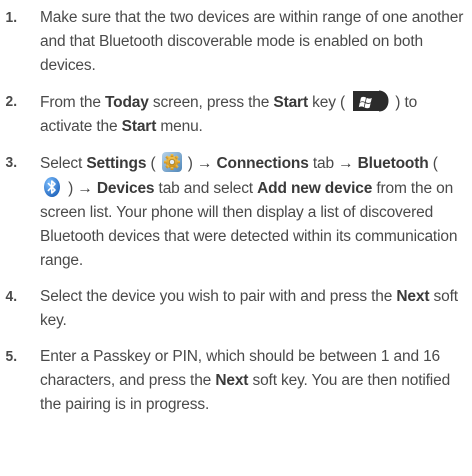 This screenshot has width=472, height=476. I want to click on step-number: 4., so click(11, 296).